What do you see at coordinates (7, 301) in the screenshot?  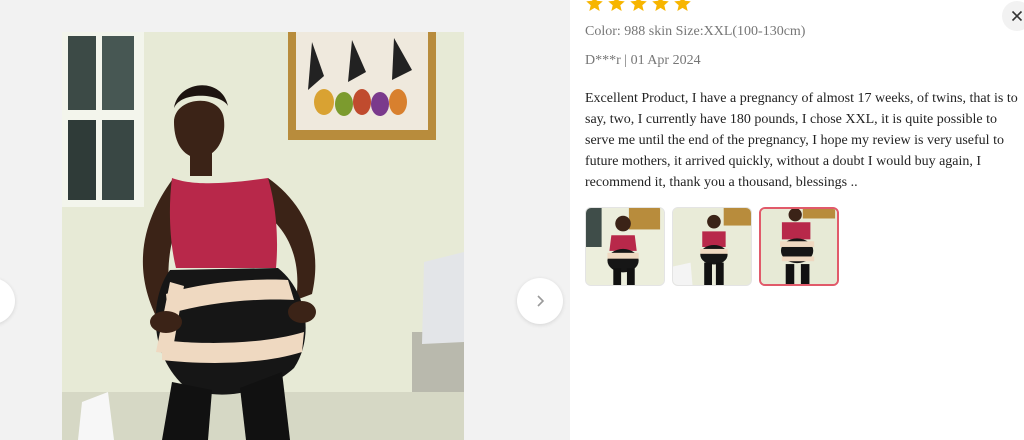 I see `previous-image-button` at bounding box center [7, 301].